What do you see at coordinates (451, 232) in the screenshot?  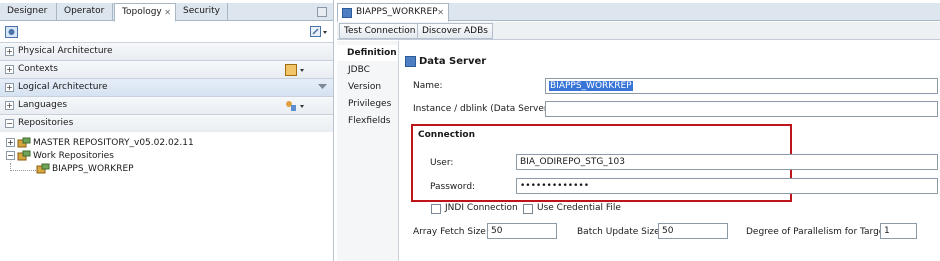 I see `array-fetch-size-label: Array Fetch Size:` at bounding box center [451, 232].